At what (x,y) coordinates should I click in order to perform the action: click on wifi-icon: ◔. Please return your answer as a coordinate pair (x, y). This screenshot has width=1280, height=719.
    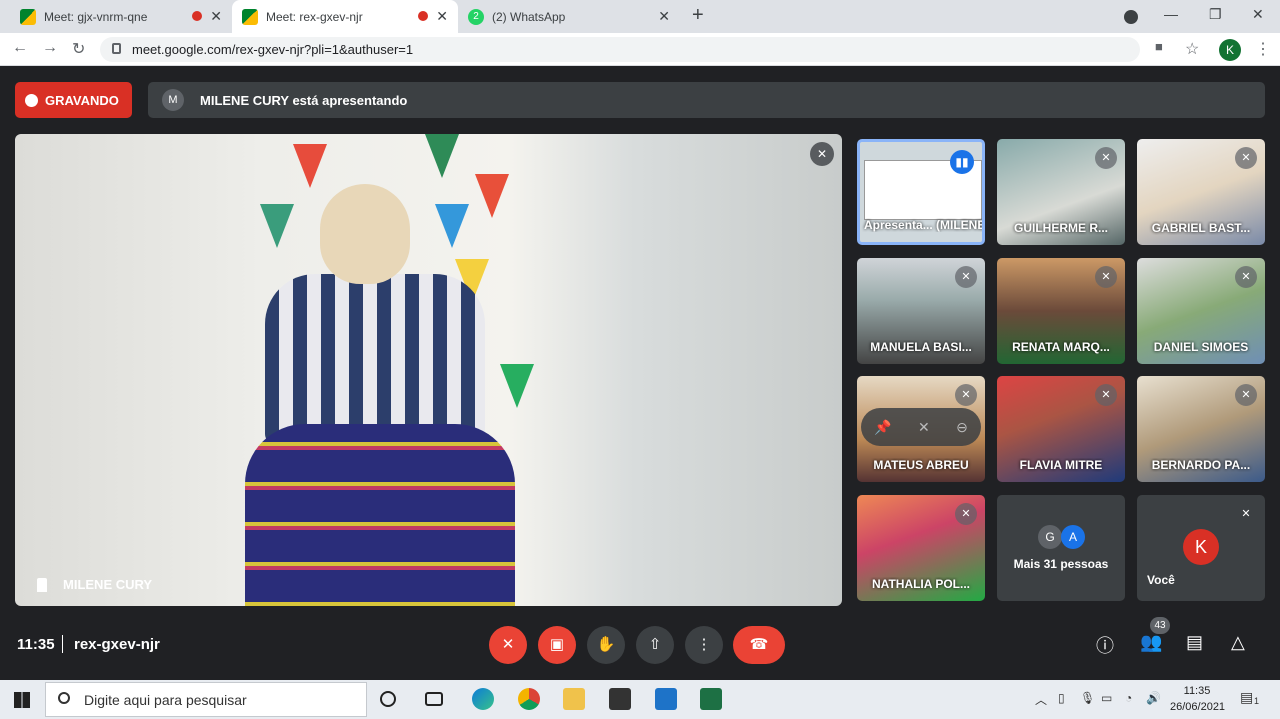
    Looking at the image, I should click on (1128, 698).